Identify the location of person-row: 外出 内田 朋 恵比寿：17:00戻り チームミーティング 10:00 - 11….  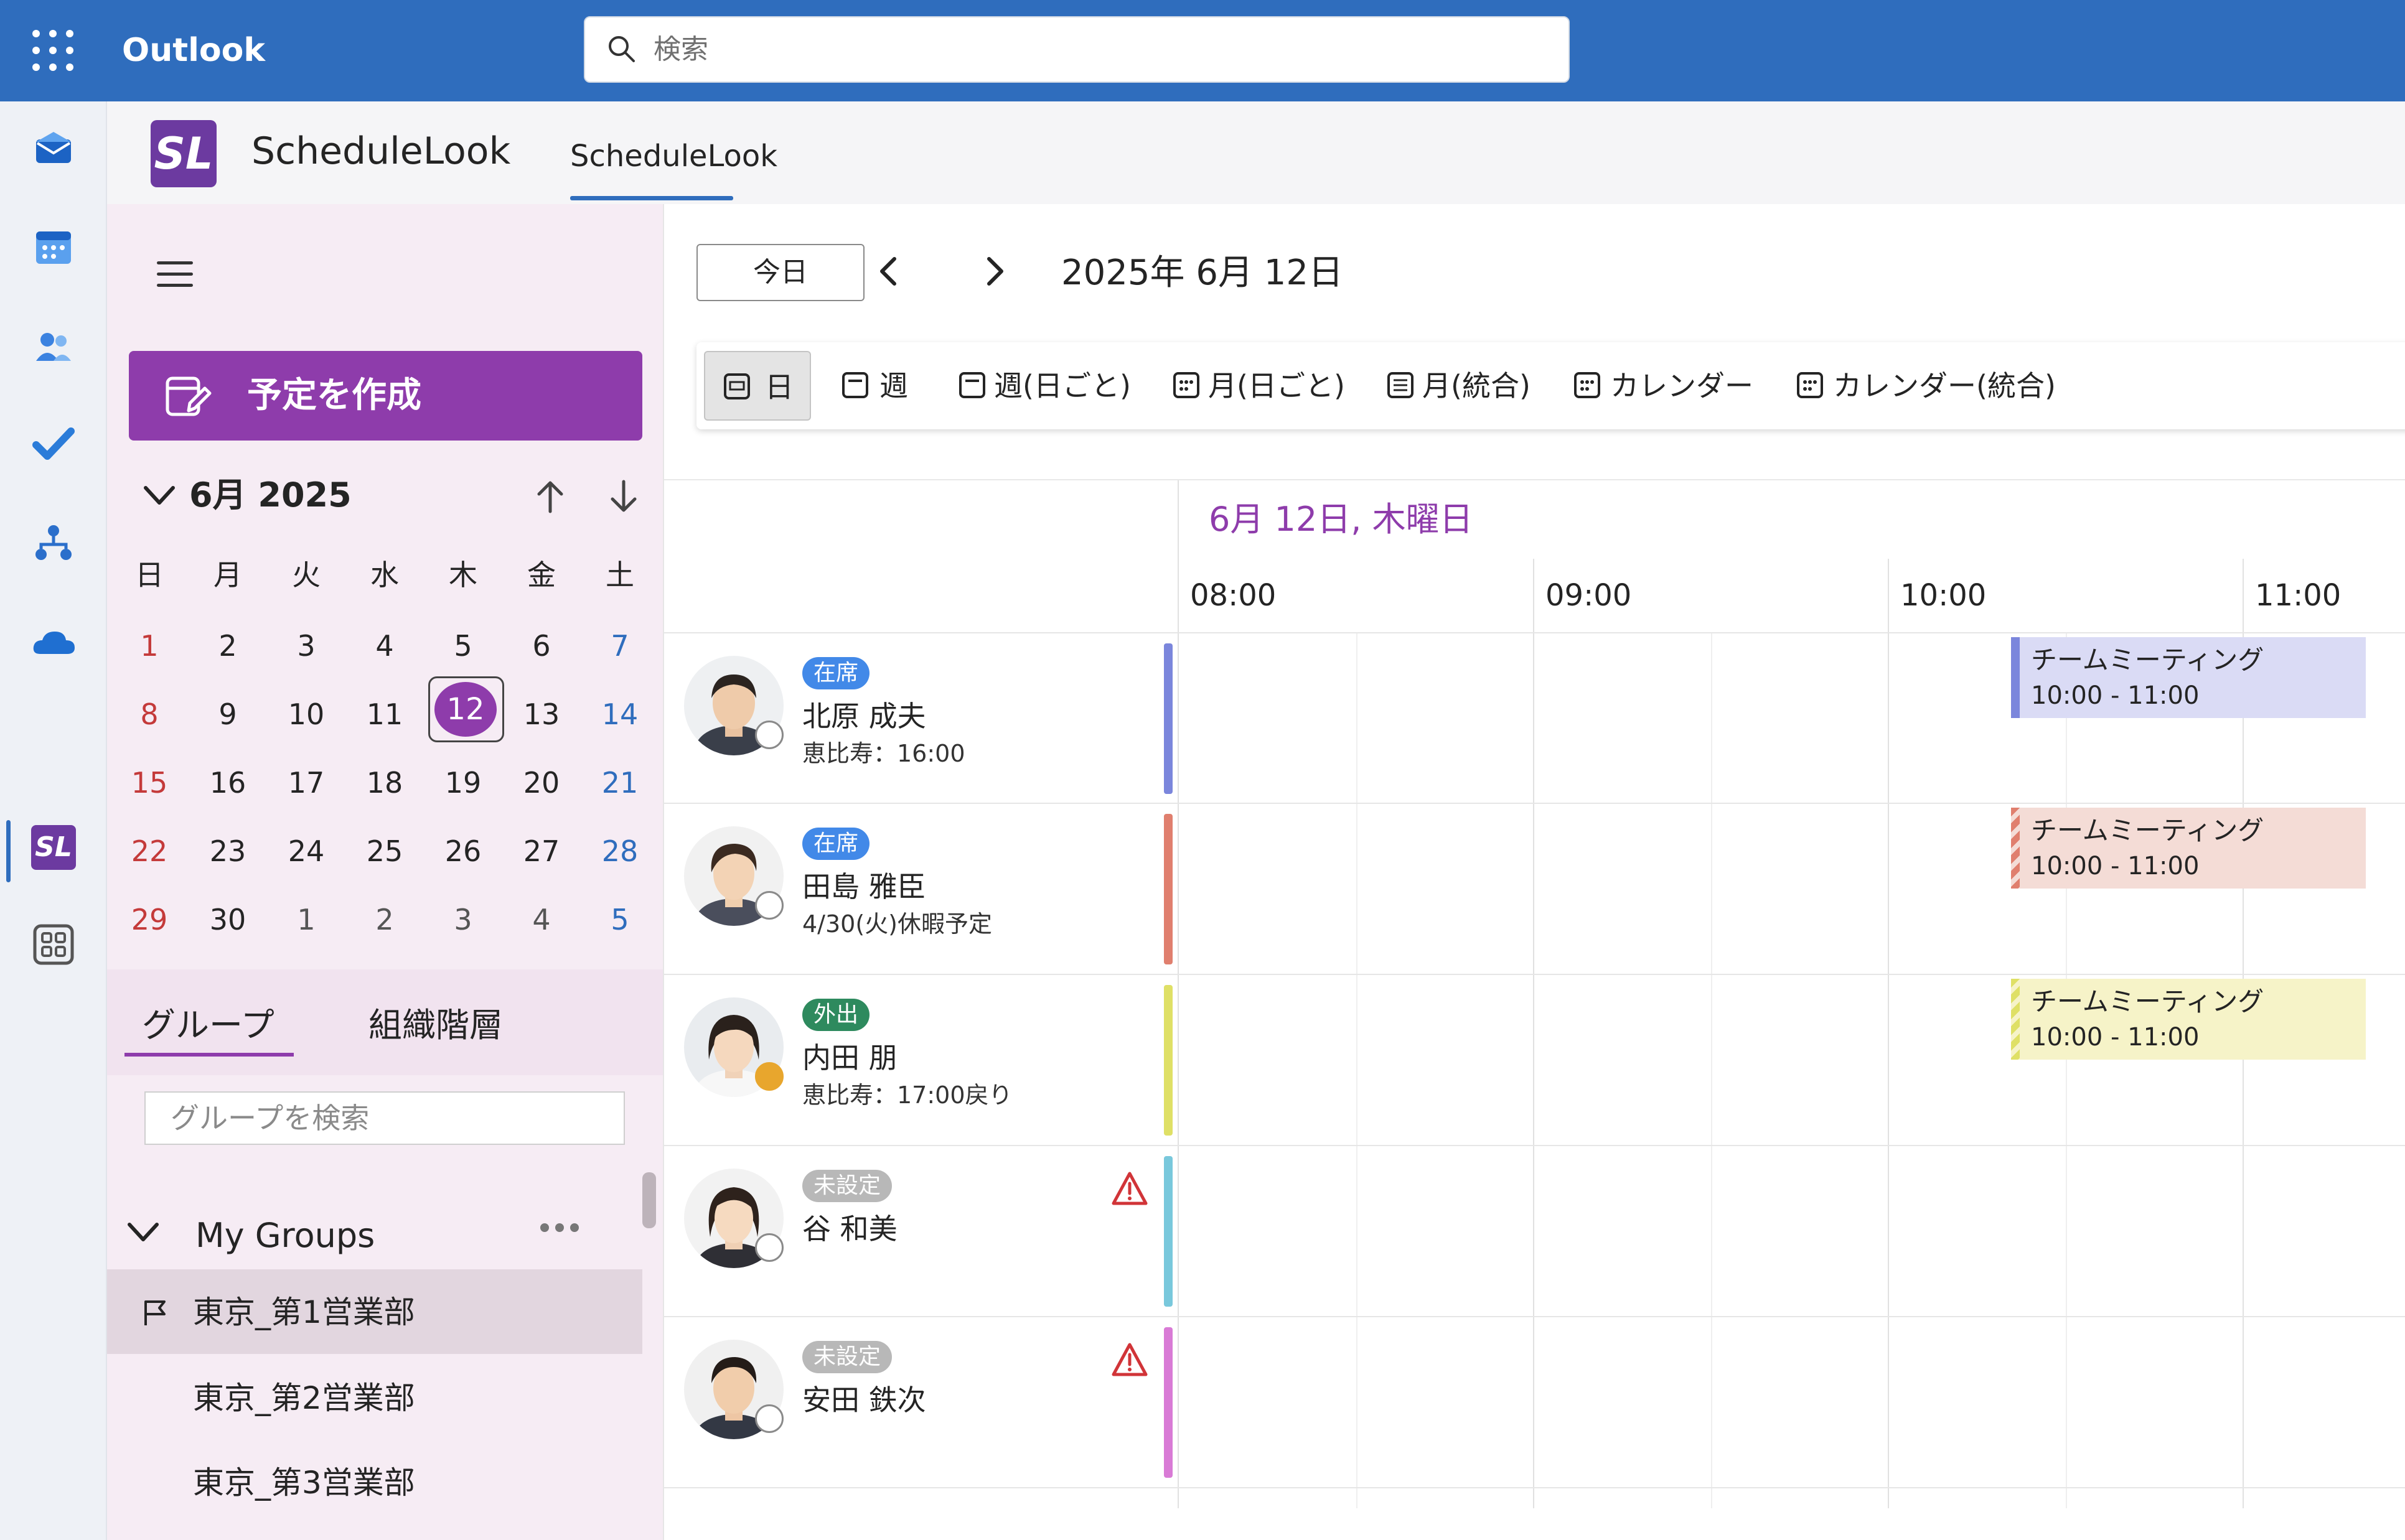
(1534, 1059).